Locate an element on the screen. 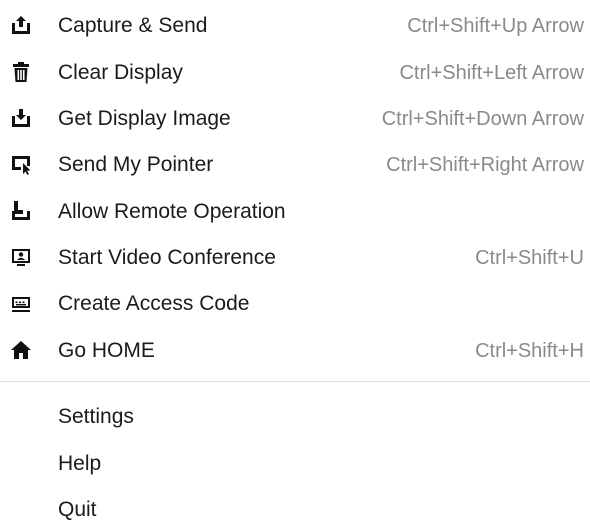  menu-item-label: Capture & Send is located at coordinates (133, 25).